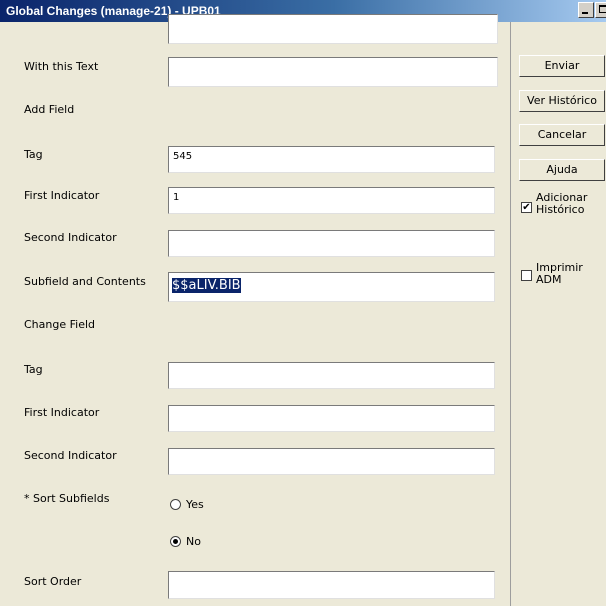  I want to click on maximize-button, so click(600, 10).